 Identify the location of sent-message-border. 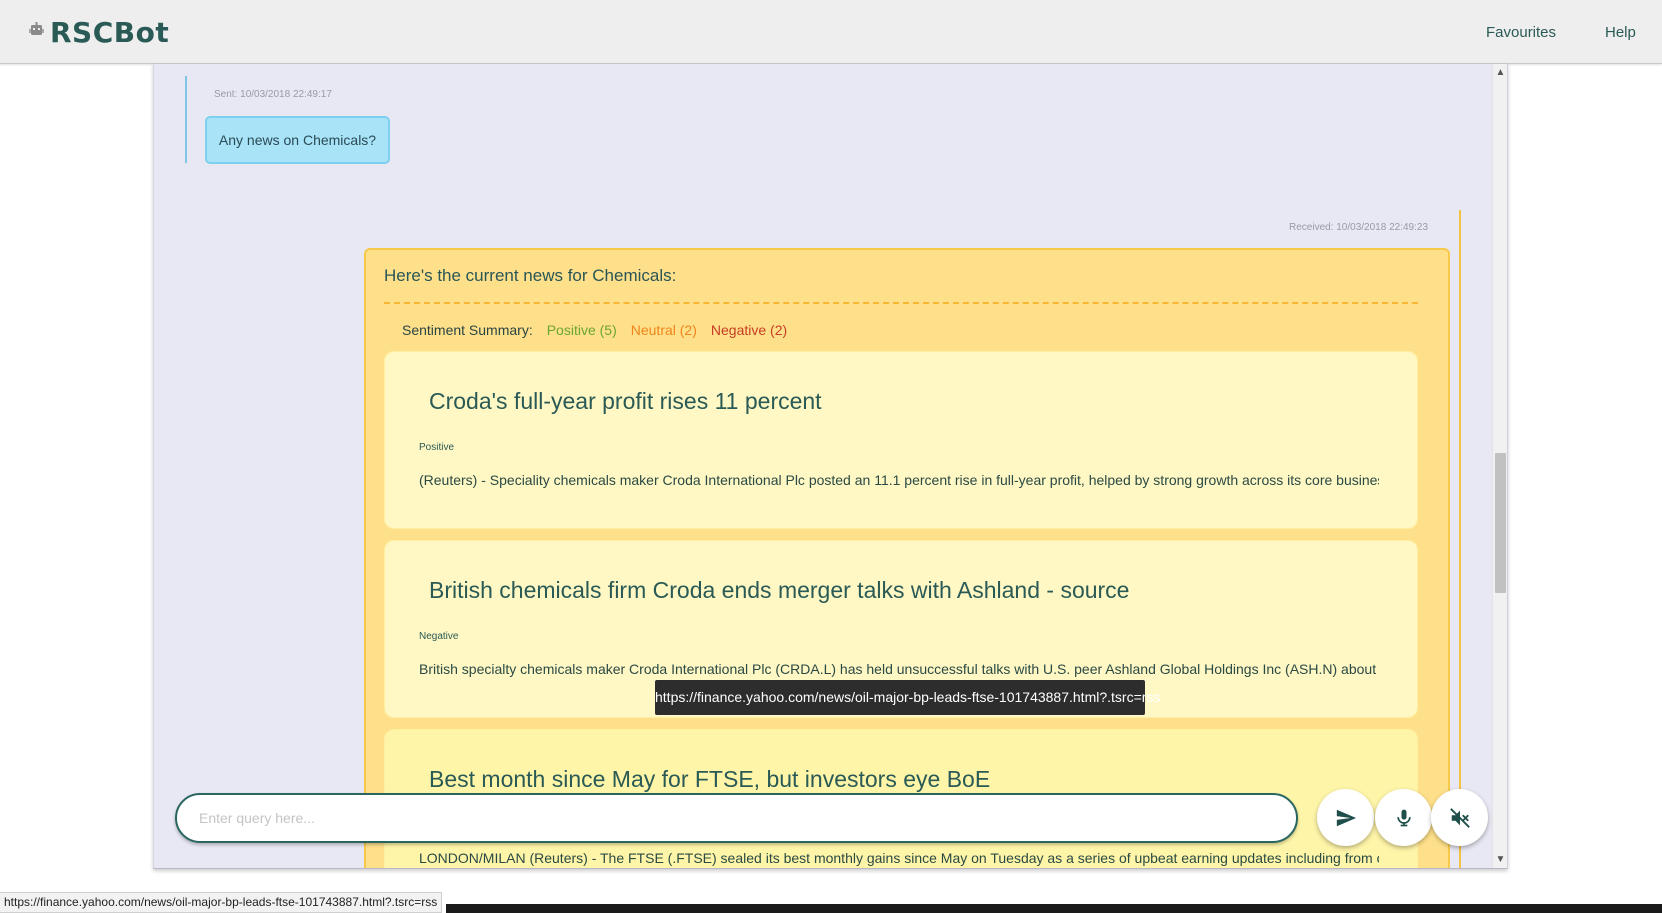
(186, 119).